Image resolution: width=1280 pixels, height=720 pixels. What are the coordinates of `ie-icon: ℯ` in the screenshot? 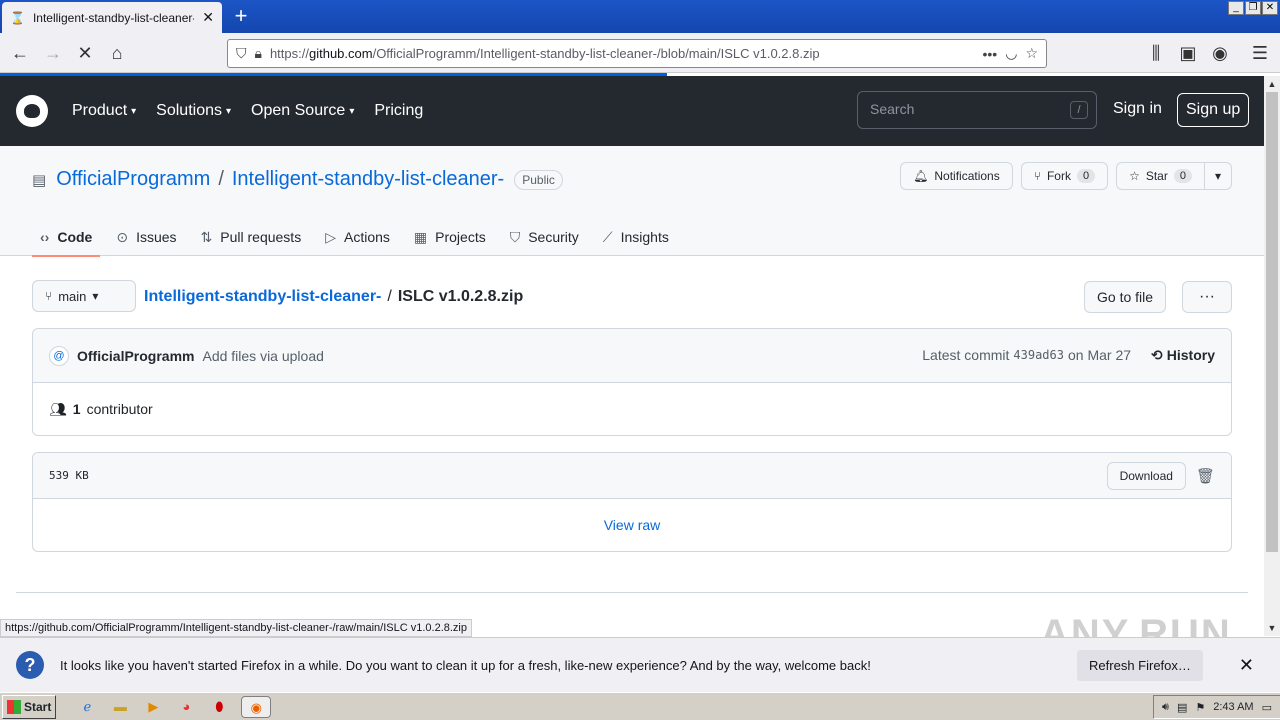 It's located at (87, 707).